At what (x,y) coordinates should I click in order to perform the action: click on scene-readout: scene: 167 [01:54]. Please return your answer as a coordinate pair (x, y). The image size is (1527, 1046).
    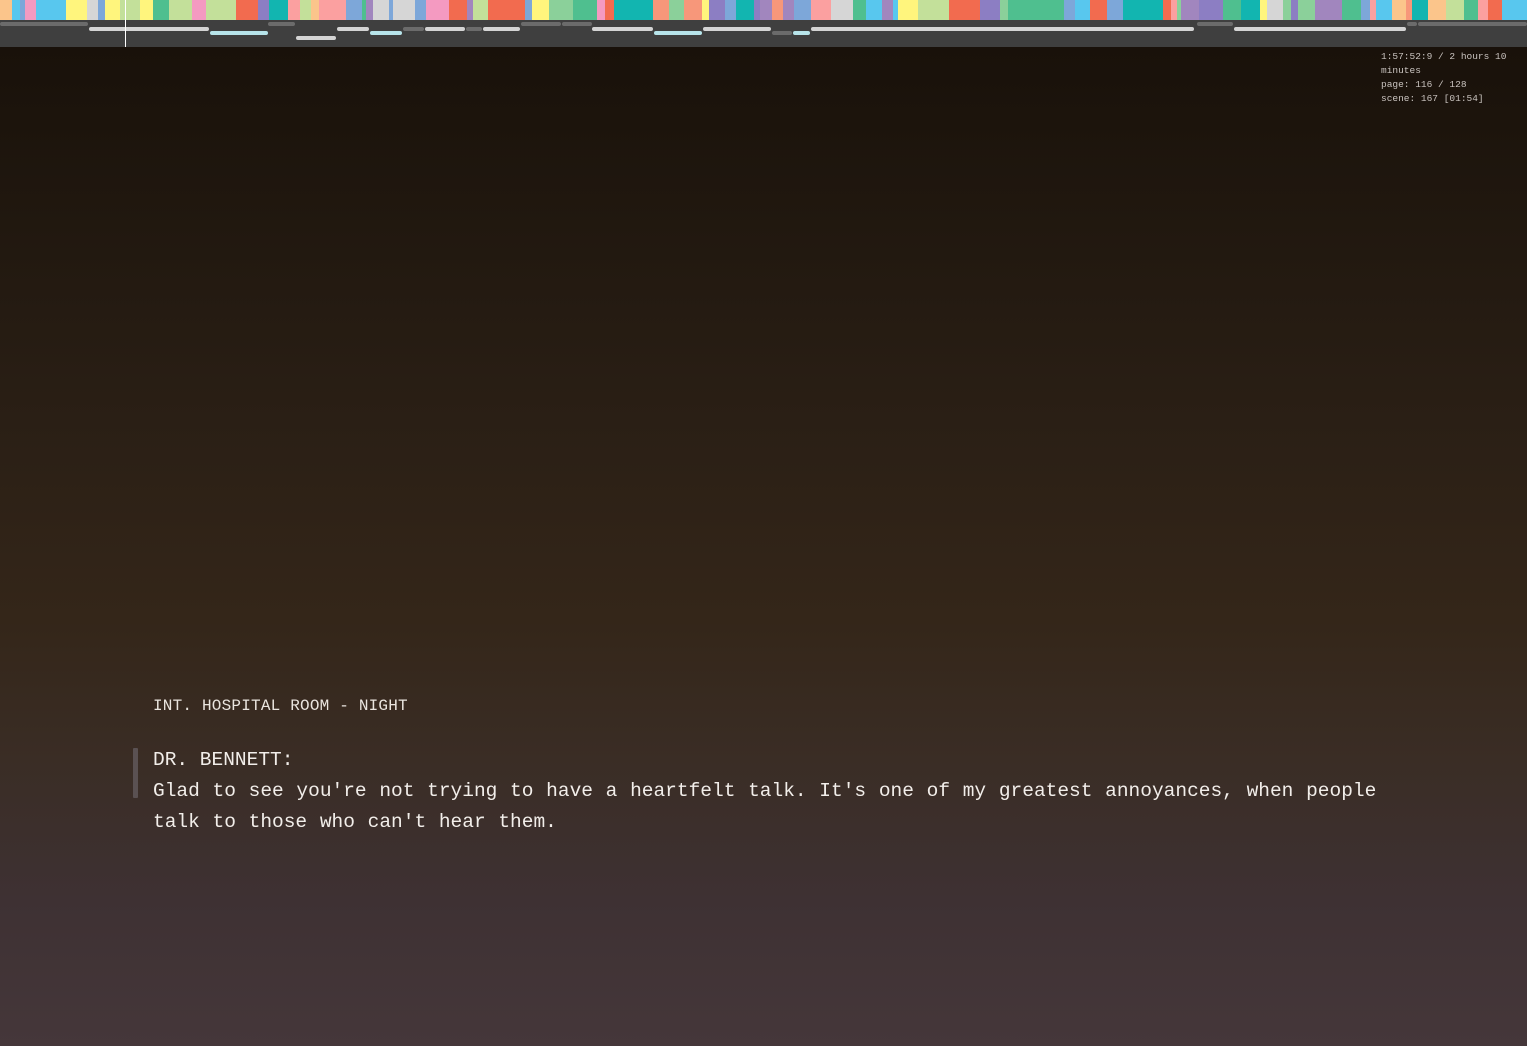
    Looking at the image, I should click on (1432, 98).